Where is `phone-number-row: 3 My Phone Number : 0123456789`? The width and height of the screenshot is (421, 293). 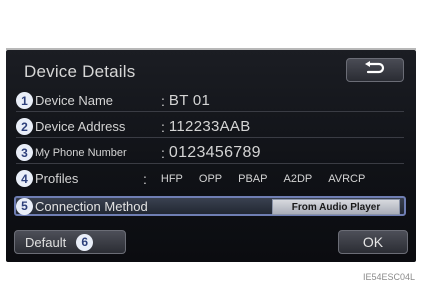
phone-number-row: 3 My Phone Number : 0123456789 is located at coordinates (210, 153).